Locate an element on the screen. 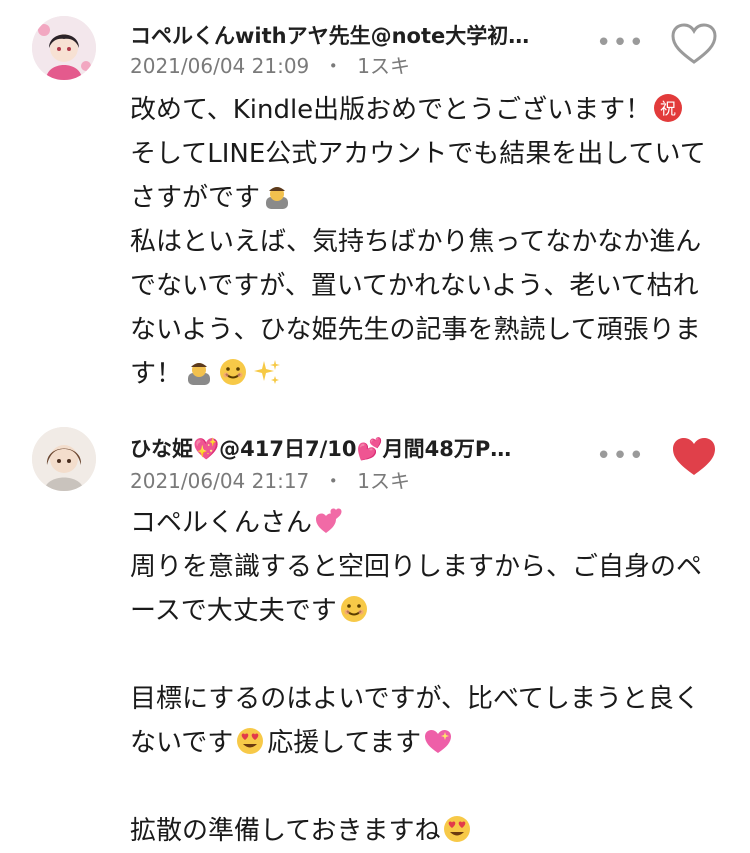  comment-line: 改めて、Kindle出版おめでとうございます！ is located at coordinates (391, 110).